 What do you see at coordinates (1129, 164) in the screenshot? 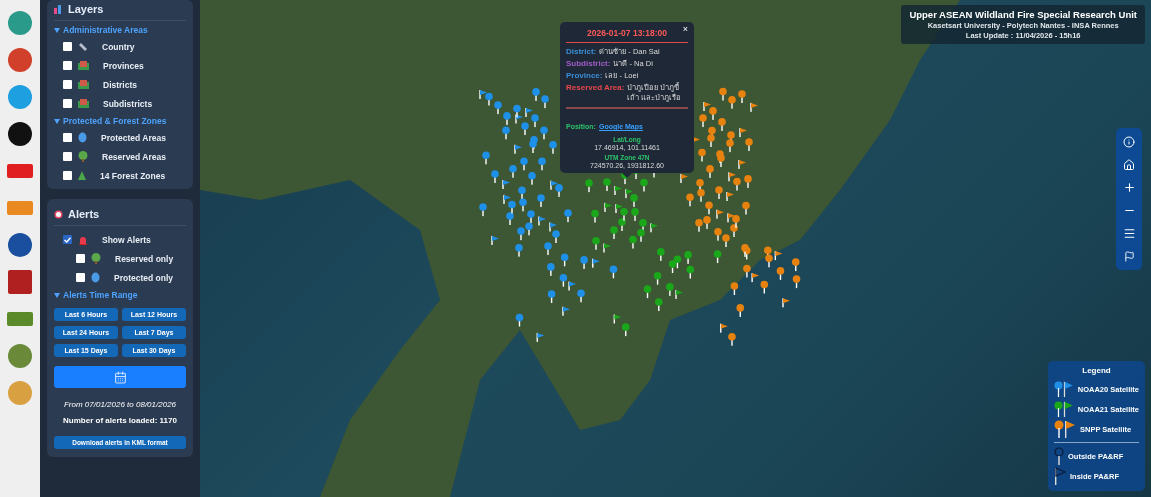
I see `home-icon` at bounding box center [1129, 164].